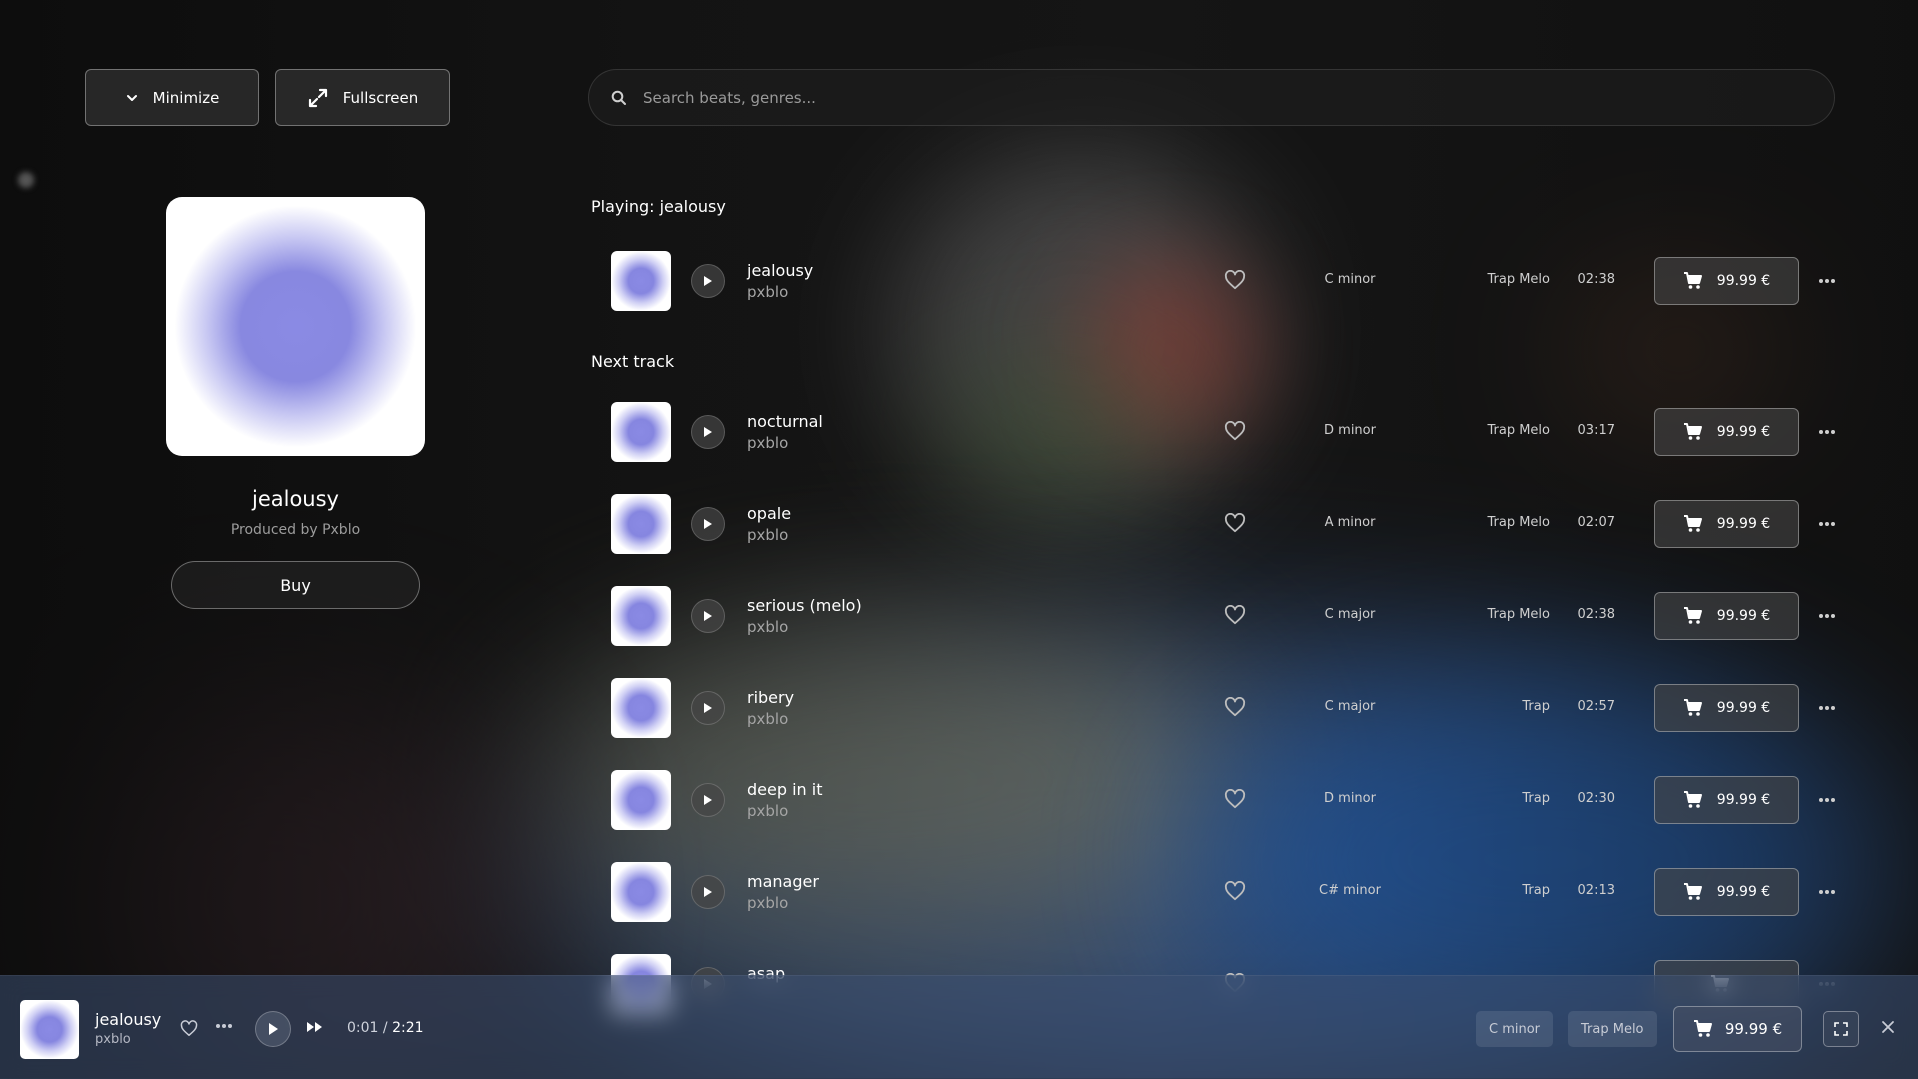  What do you see at coordinates (658, 206) in the screenshot?
I see `section-playing-title: Playing: jealousy` at bounding box center [658, 206].